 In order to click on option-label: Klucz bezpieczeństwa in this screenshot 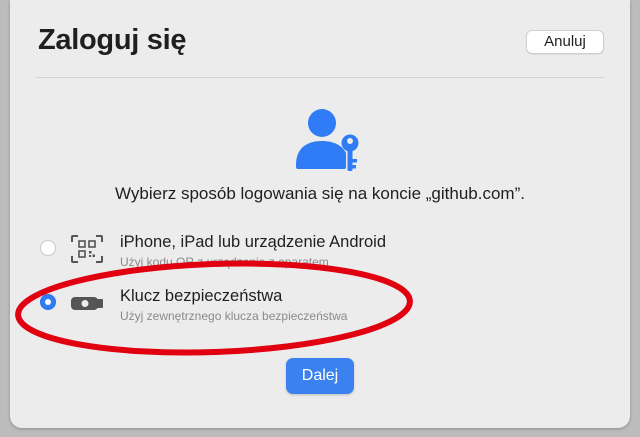, I will do `click(201, 296)`.